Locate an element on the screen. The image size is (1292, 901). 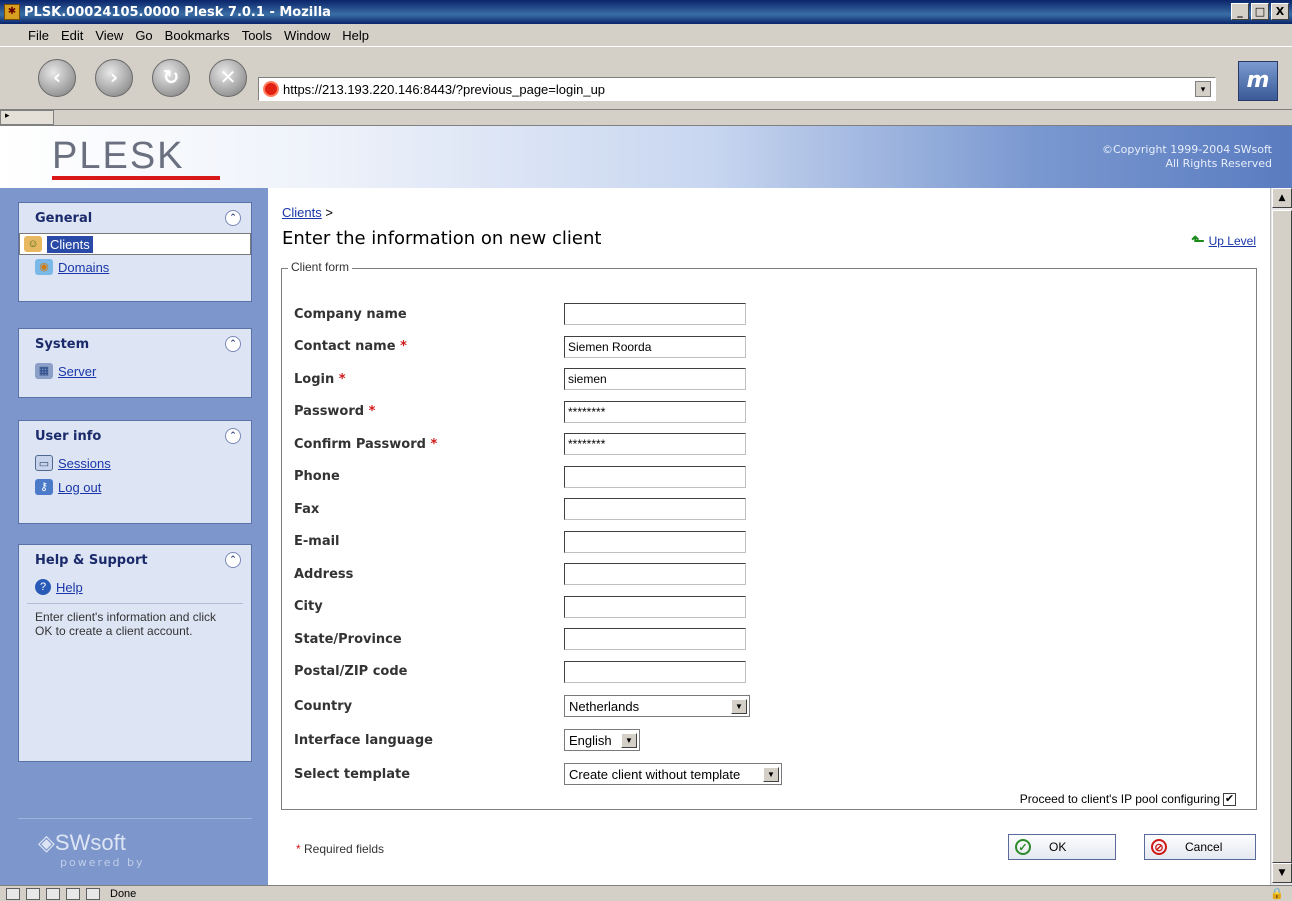
user-info-section: User info ⌃ ▭ Sessions ⚷ Log out is located at coordinates (135, 472).